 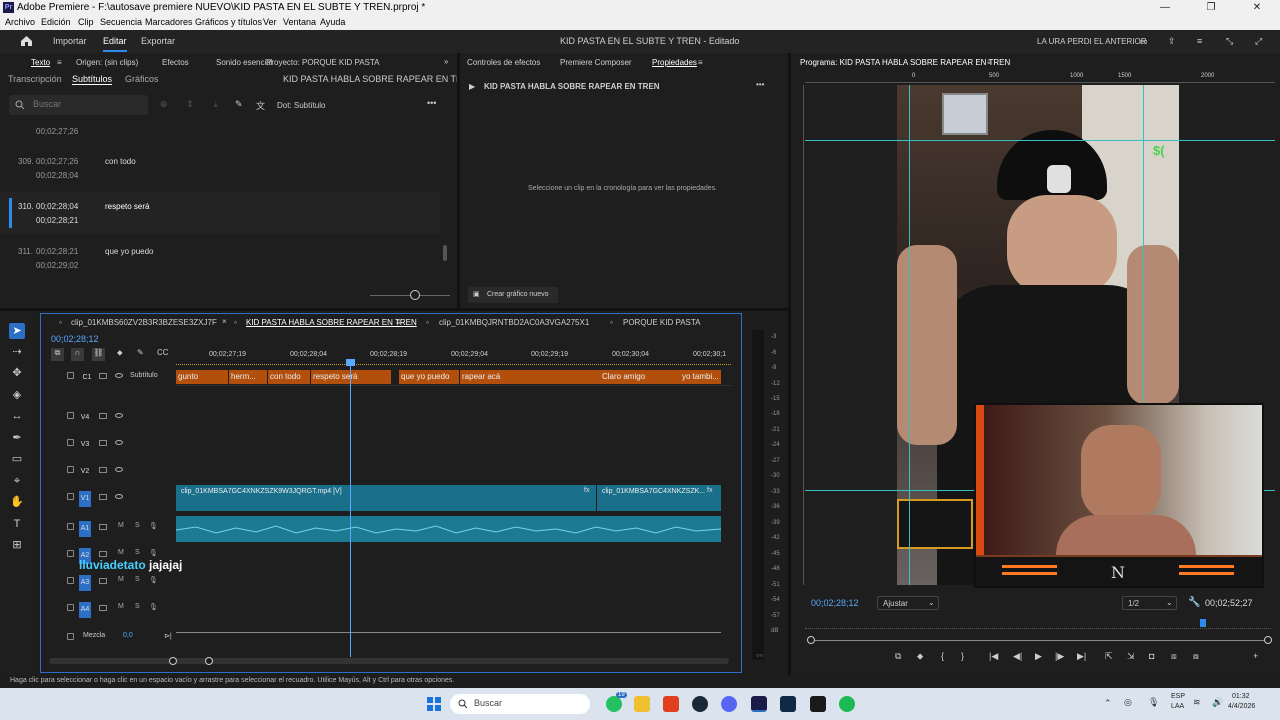 What do you see at coordinates (168, 636) in the screenshot?
I see `mix-end-icon: ⊳|` at bounding box center [168, 636].